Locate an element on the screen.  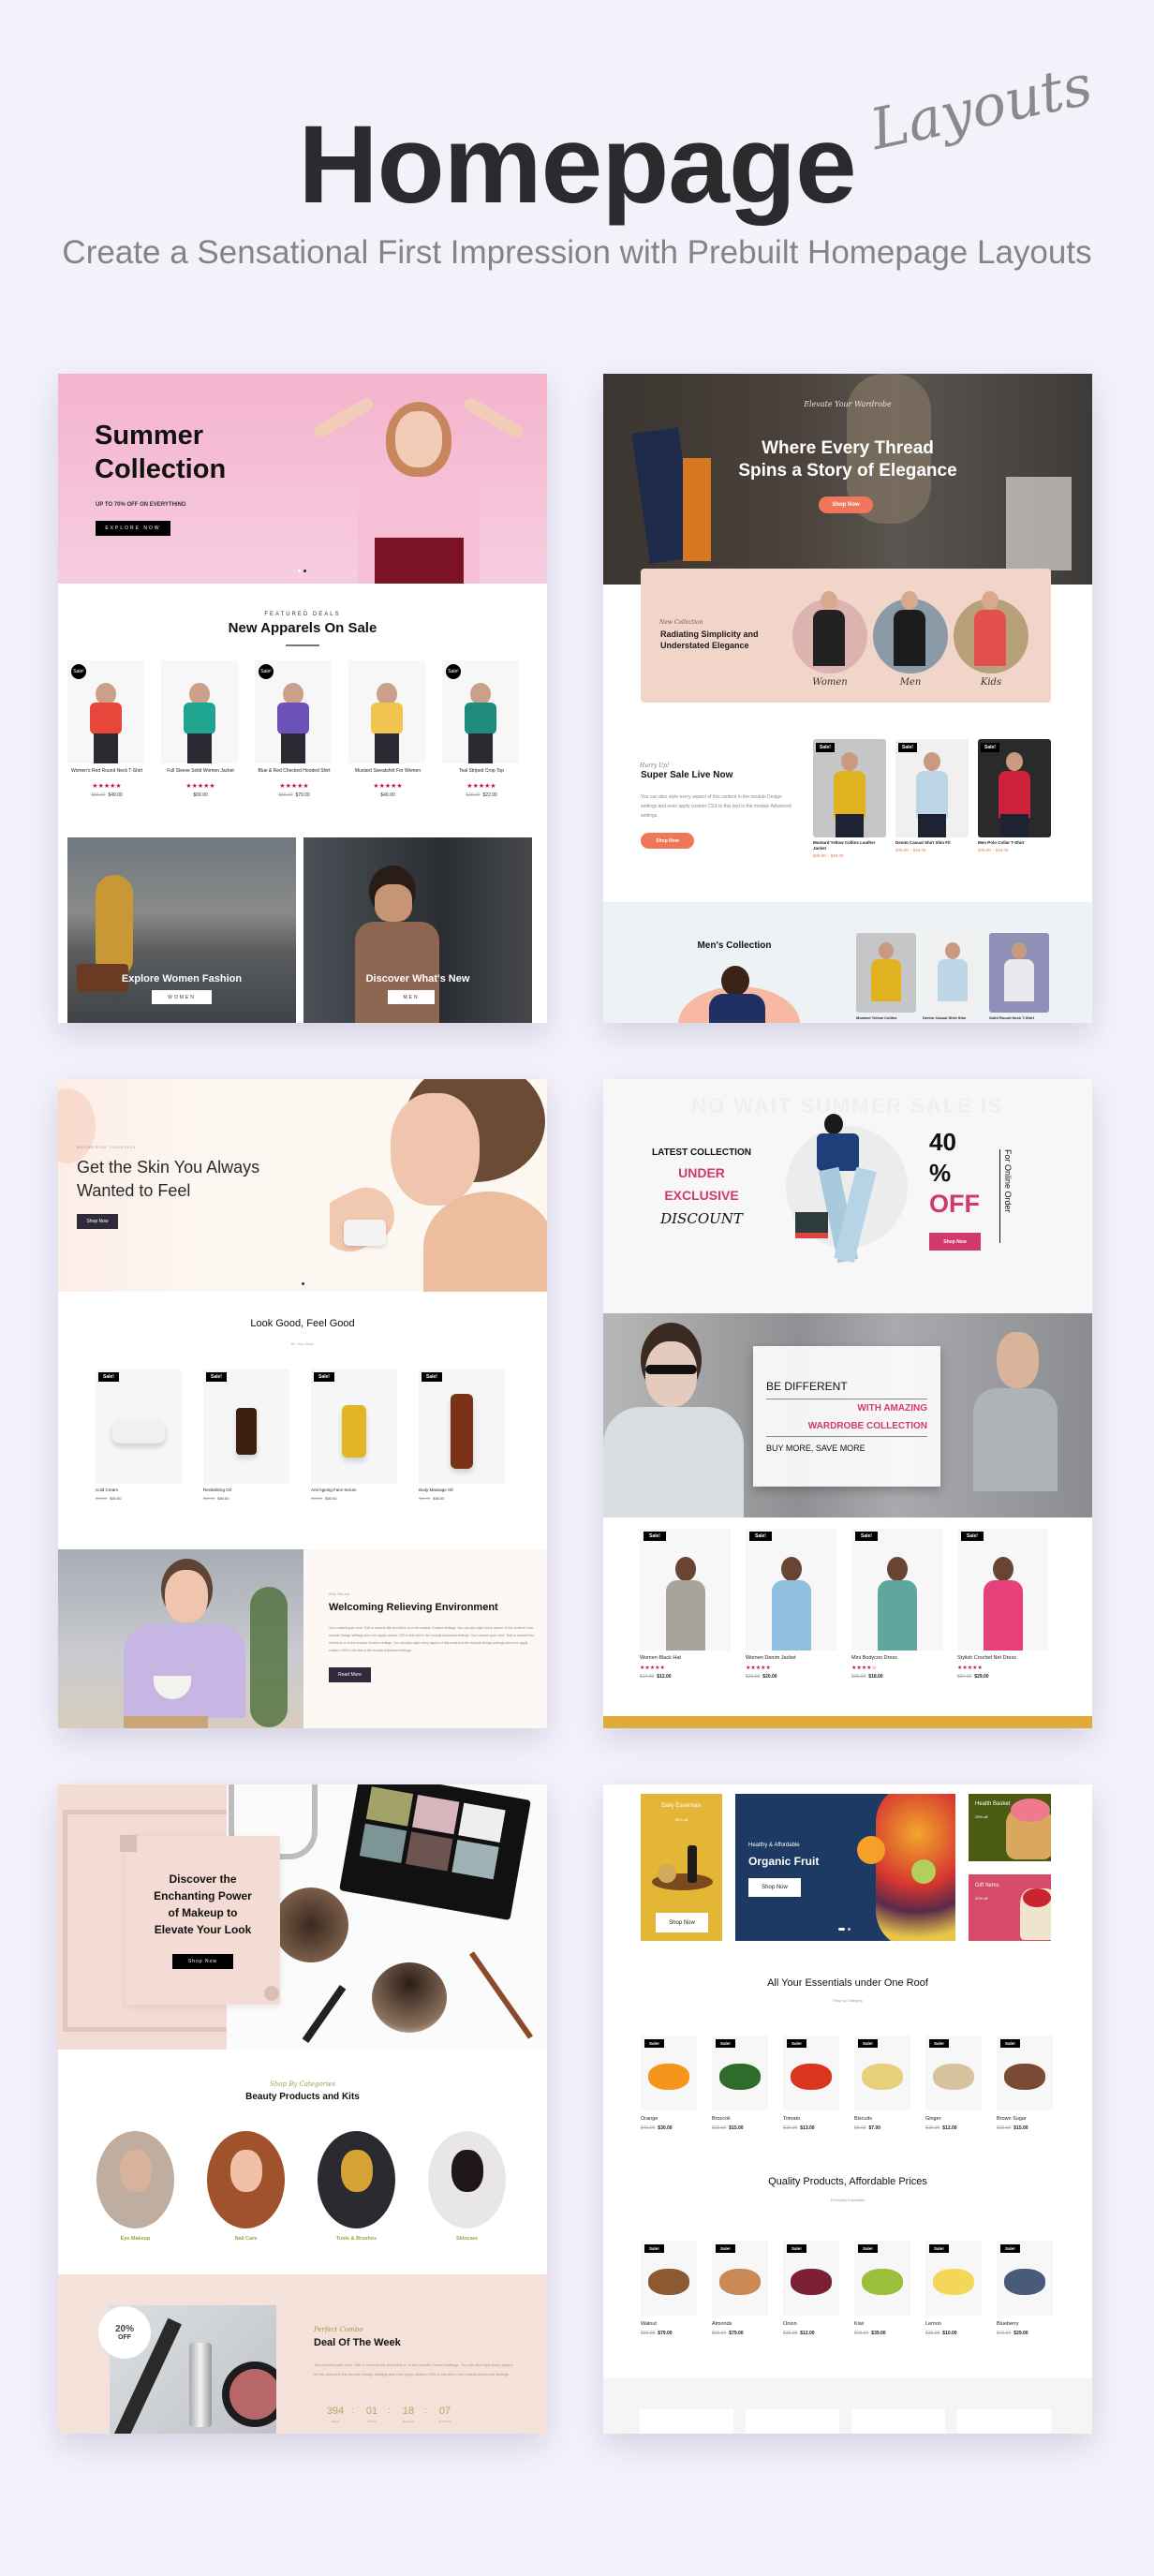
product-name: Blueberry is located at coordinates (1008, 2324).